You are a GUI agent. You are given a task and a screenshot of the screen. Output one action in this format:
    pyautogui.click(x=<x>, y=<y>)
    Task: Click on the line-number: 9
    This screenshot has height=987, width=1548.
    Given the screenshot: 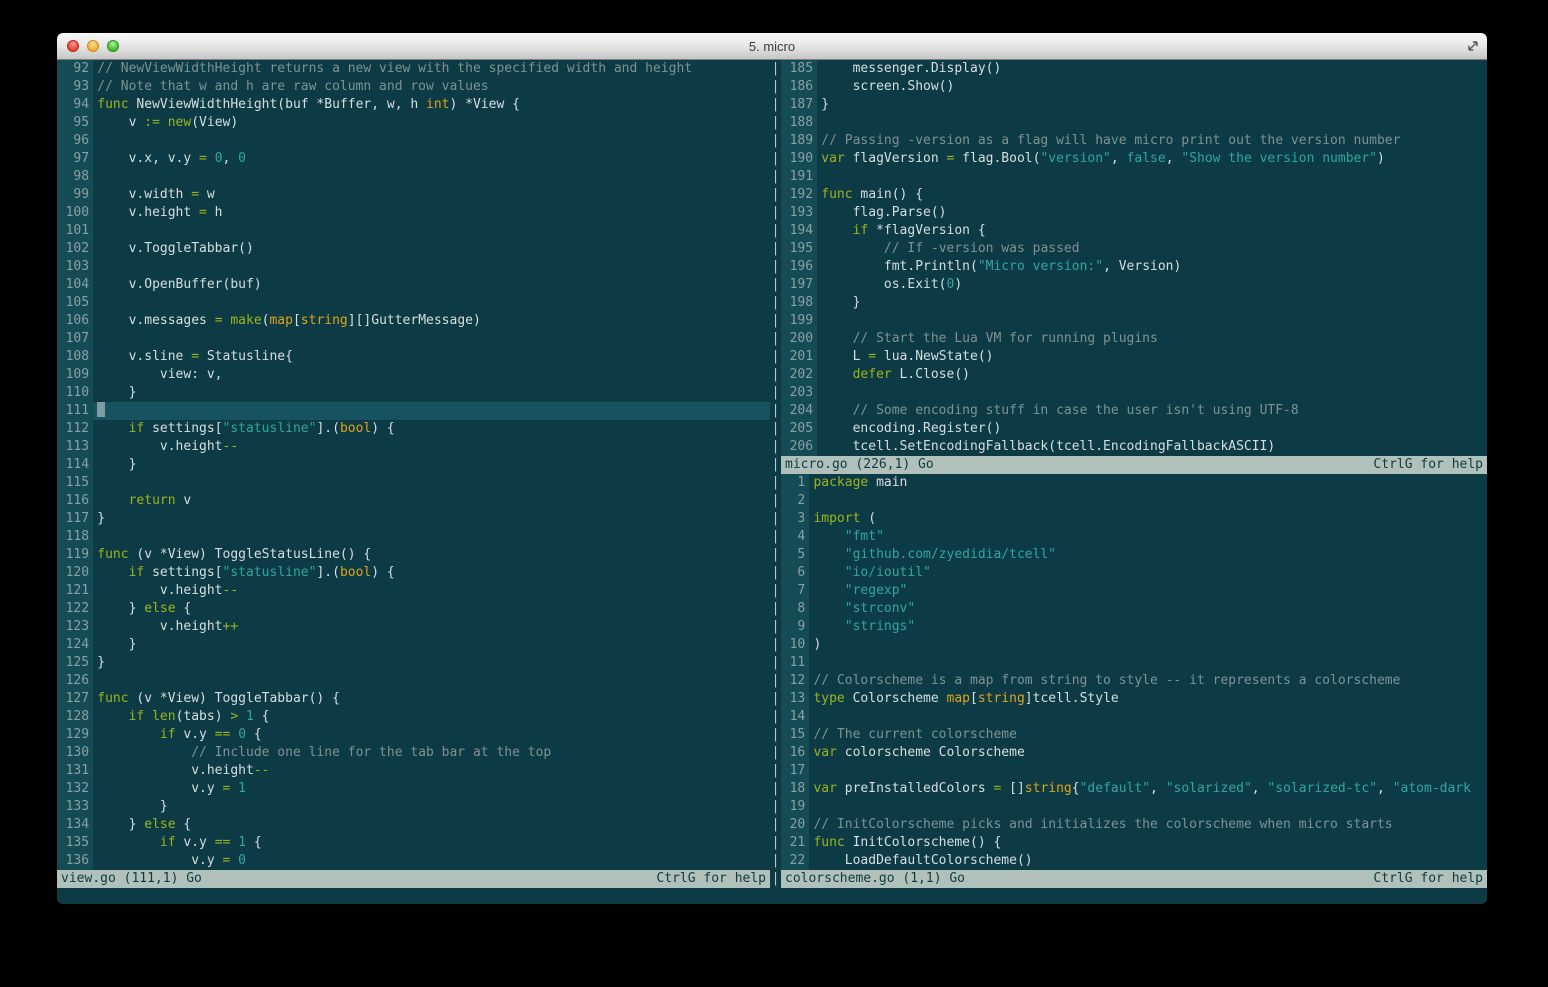 What is the action you would take?
    pyautogui.click(x=795, y=627)
    